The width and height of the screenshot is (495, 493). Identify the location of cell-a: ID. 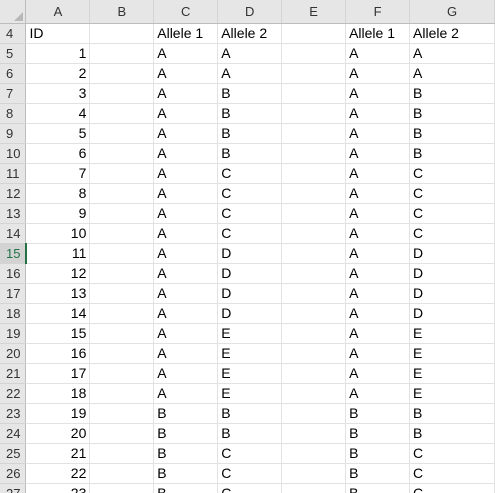
(58, 33).